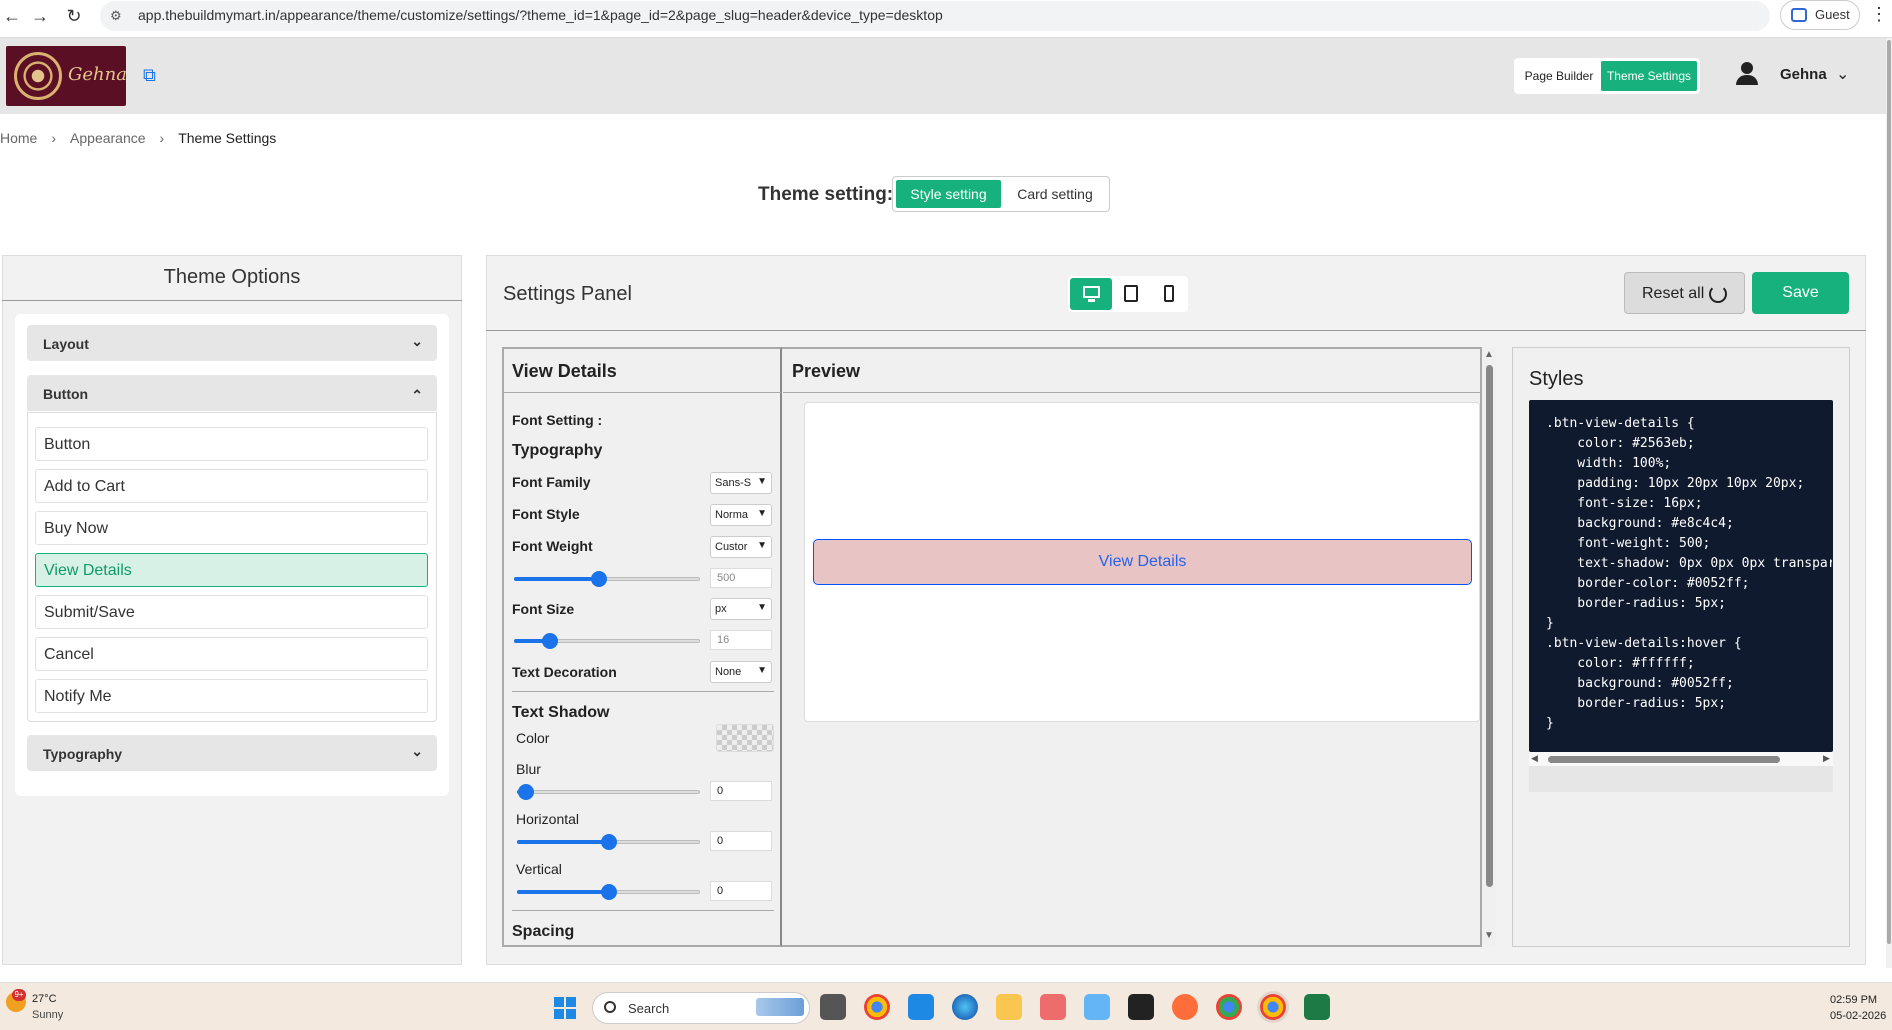  Describe the element at coordinates (232, 753) in the screenshot. I see `accordion-typography: Typography ⌄` at that location.